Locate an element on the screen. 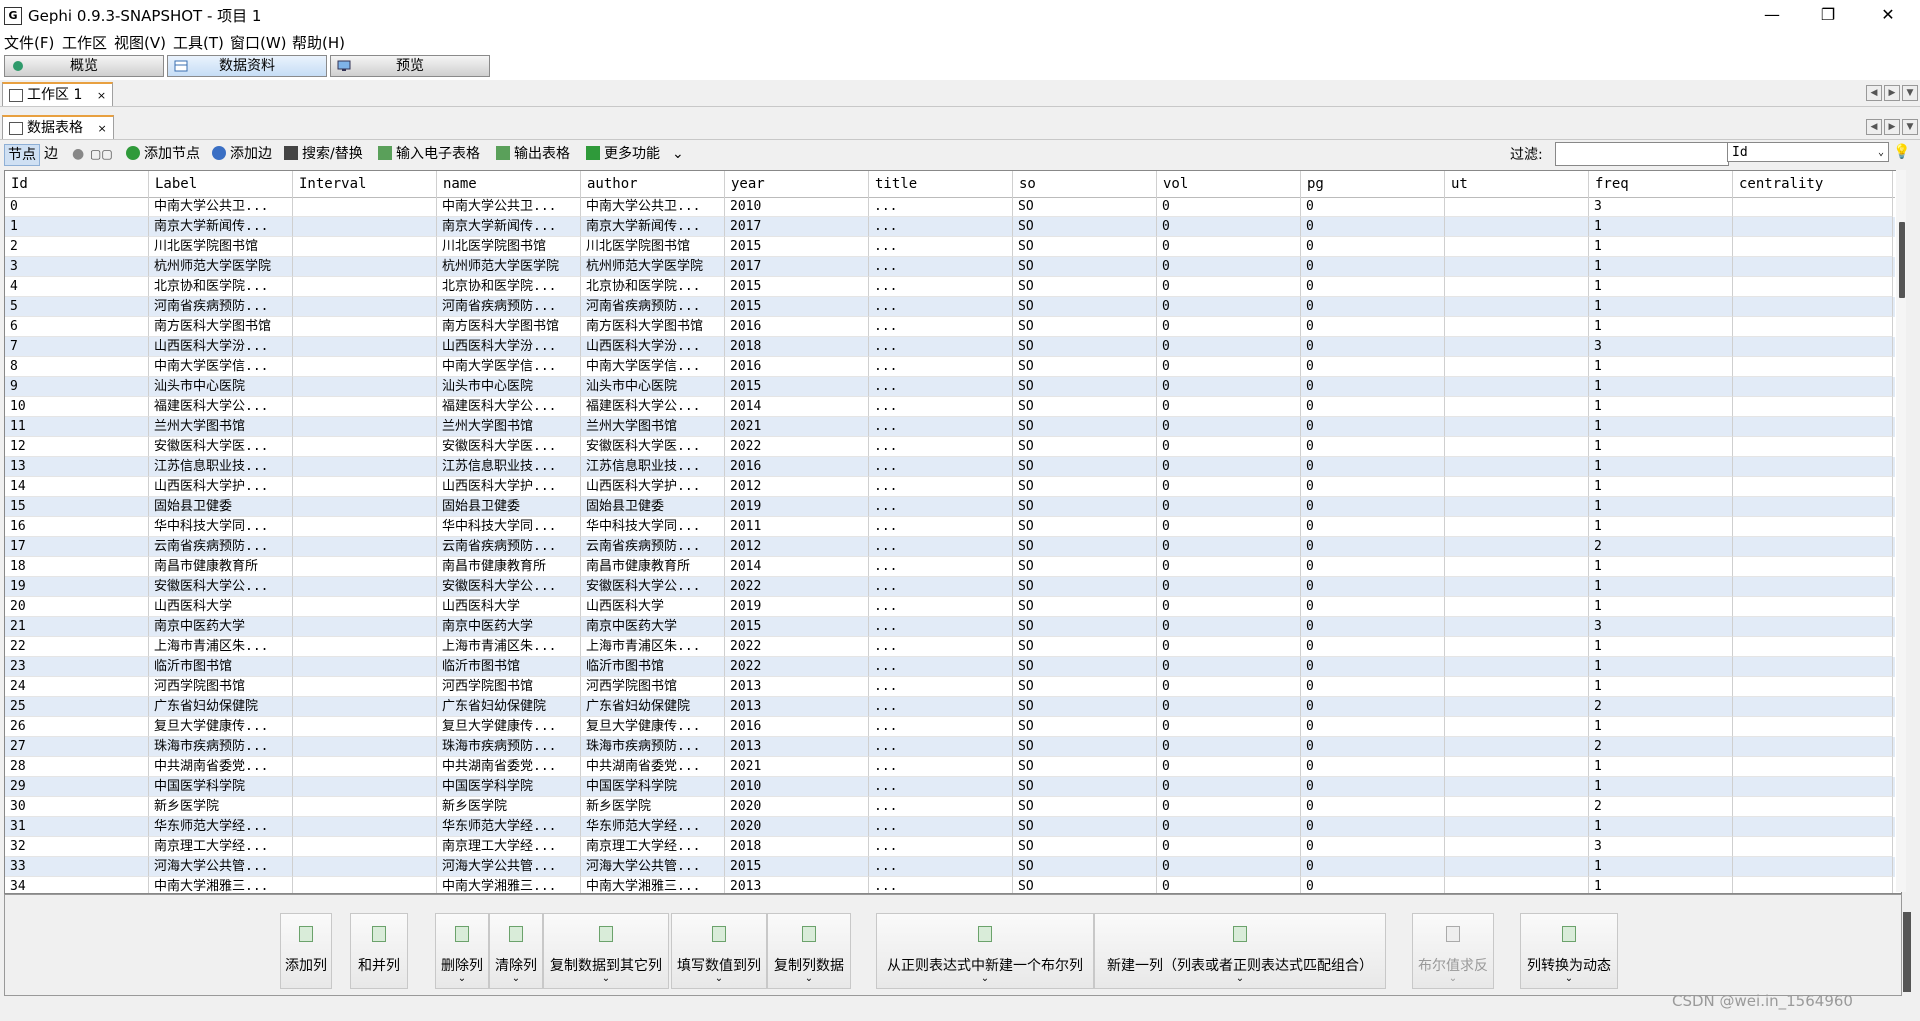  table-cell: 21 is located at coordinates (77, 627).